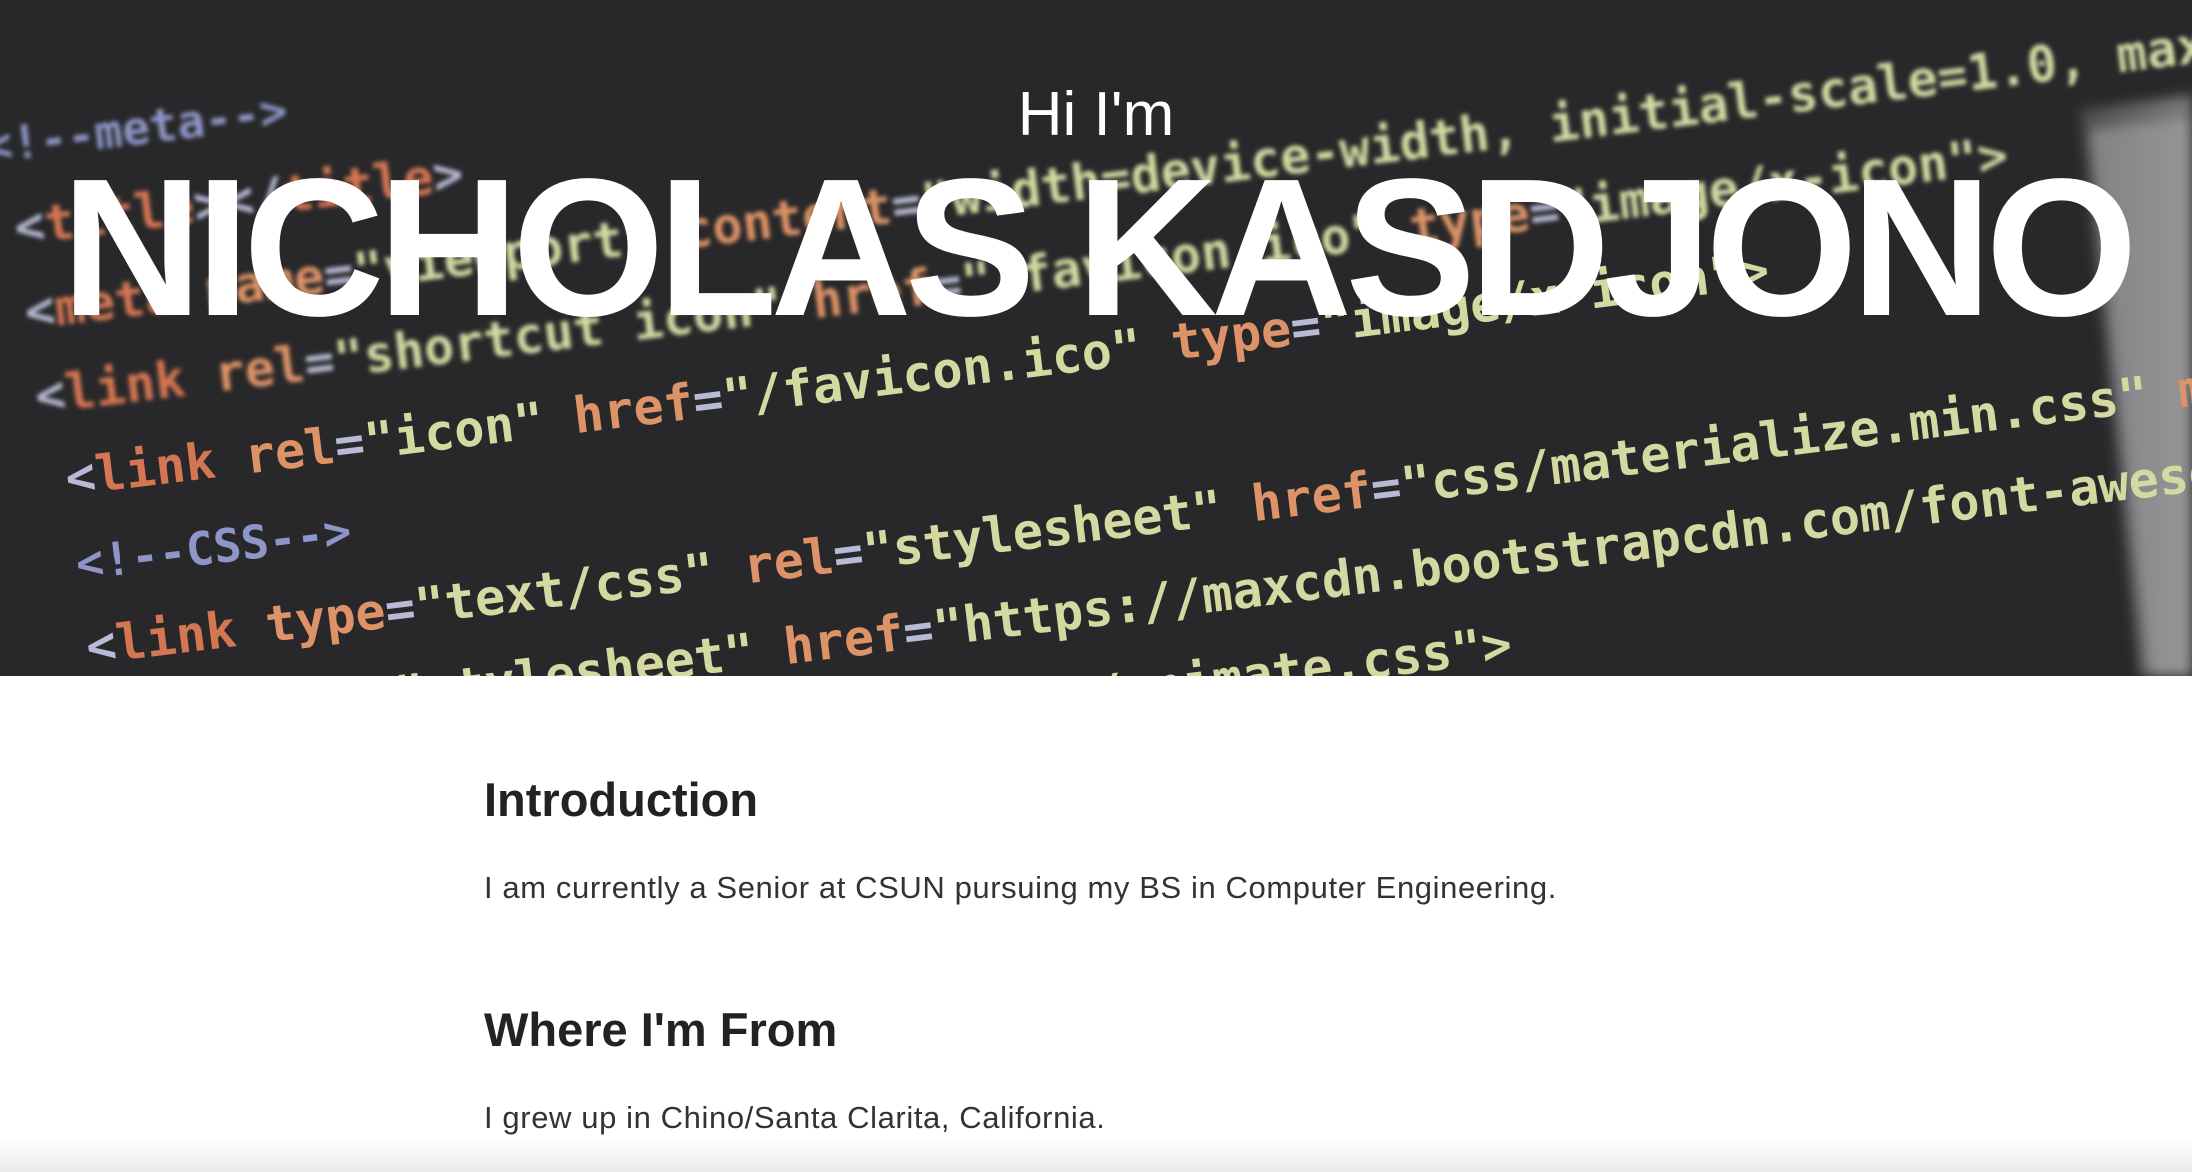  I want to click on section-title: Where I'm From, so click(661, 1029).